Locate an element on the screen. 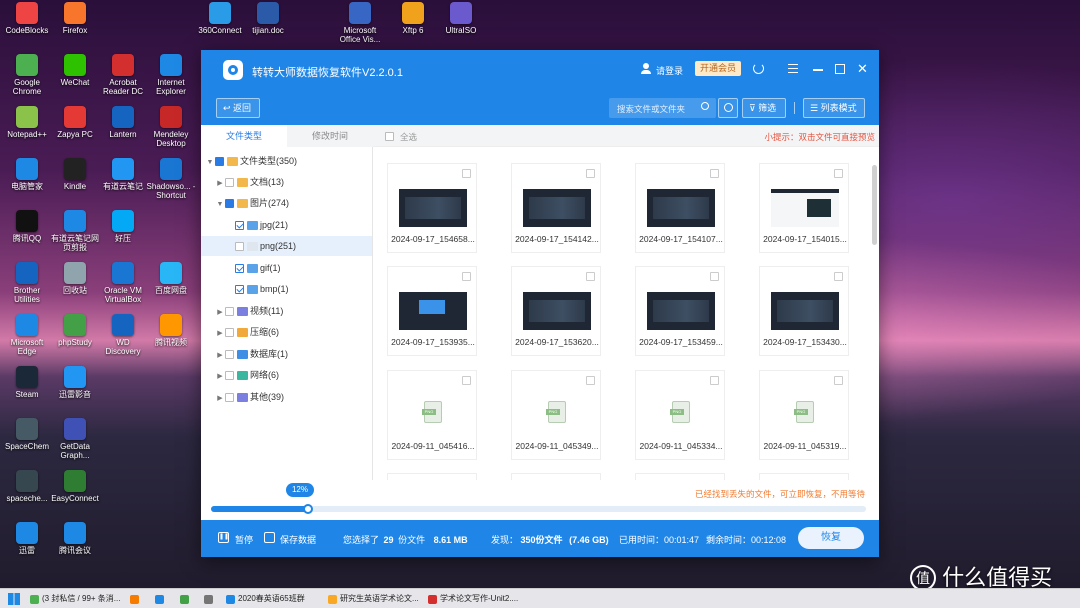 Image resolution: width=1080 pixels, height=608 pixels. pause-button: 暂停 is located at coordinates (244, 539).